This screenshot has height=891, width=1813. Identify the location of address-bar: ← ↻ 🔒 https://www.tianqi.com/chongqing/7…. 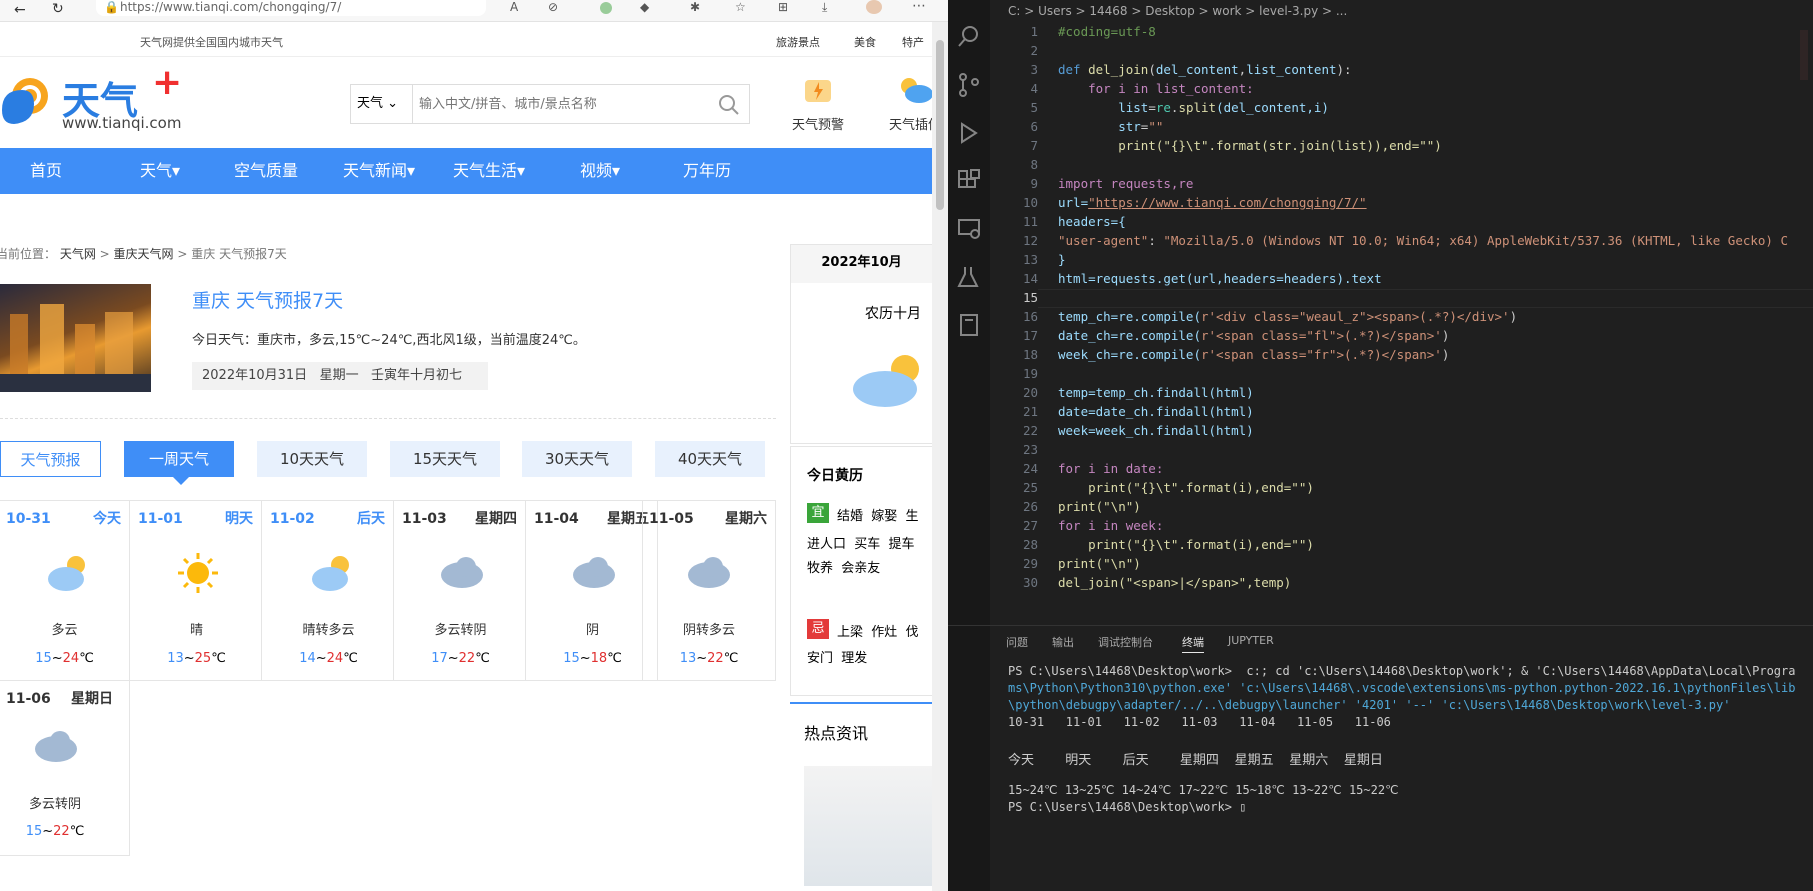
(474, 11).